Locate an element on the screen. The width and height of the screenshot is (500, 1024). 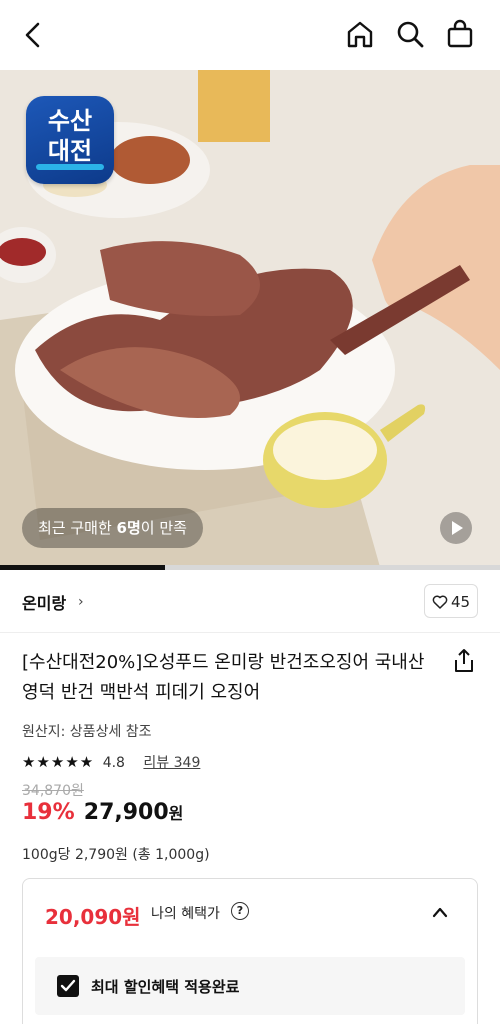
price-row: 19% 27,900원 is located at coordinates (102, 816).